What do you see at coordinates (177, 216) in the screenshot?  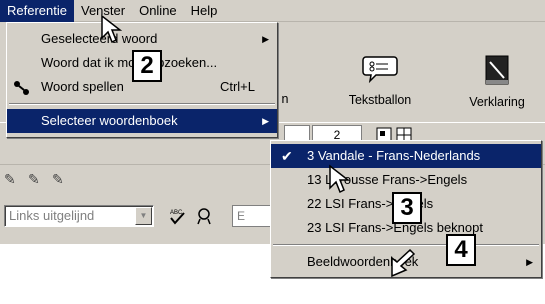 I see `spellcheck-icon: ABC` at bounding box center [177, 216].